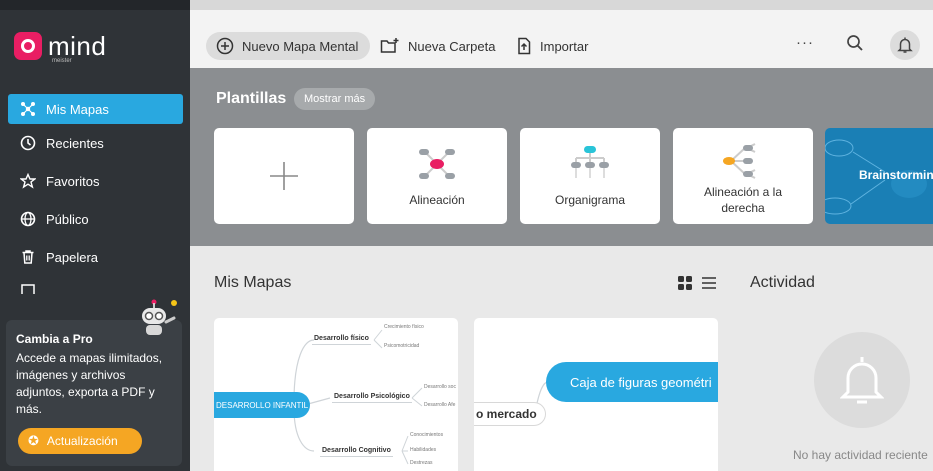  What do you see at coordinates (33, 440) in the screenshot?
I see `star-badge-icon: ✪` at bounding box center [33, 440].